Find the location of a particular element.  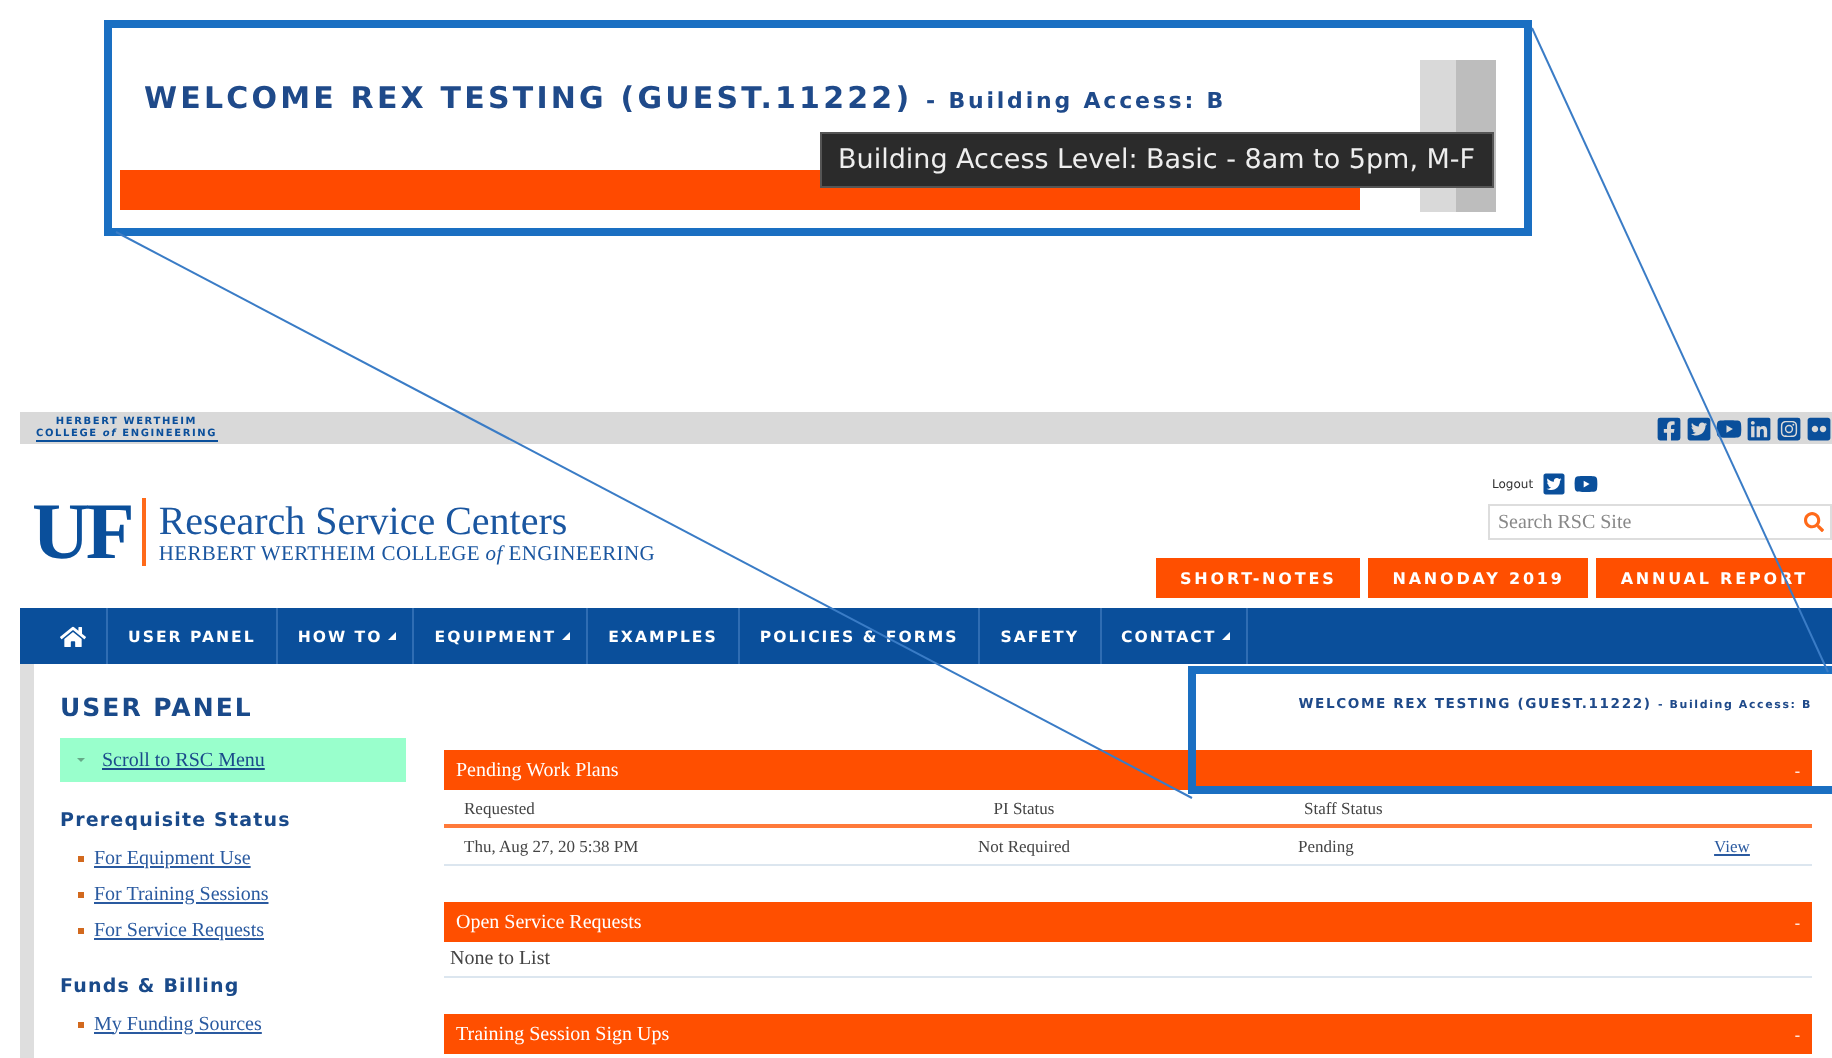

scroll-link: Scroll to RSC Menu is located at coordinates (233, 760).